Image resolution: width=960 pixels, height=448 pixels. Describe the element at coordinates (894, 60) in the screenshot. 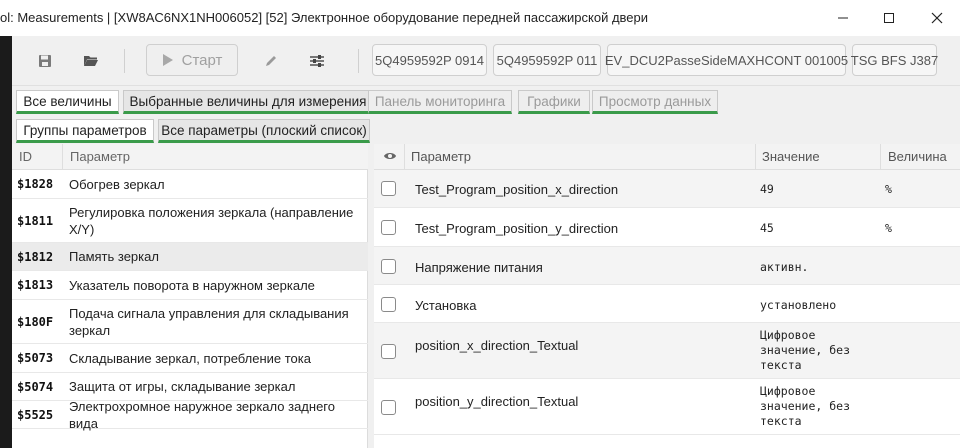

I see `ecu-system-chip: TSG BFS J387` at that location.